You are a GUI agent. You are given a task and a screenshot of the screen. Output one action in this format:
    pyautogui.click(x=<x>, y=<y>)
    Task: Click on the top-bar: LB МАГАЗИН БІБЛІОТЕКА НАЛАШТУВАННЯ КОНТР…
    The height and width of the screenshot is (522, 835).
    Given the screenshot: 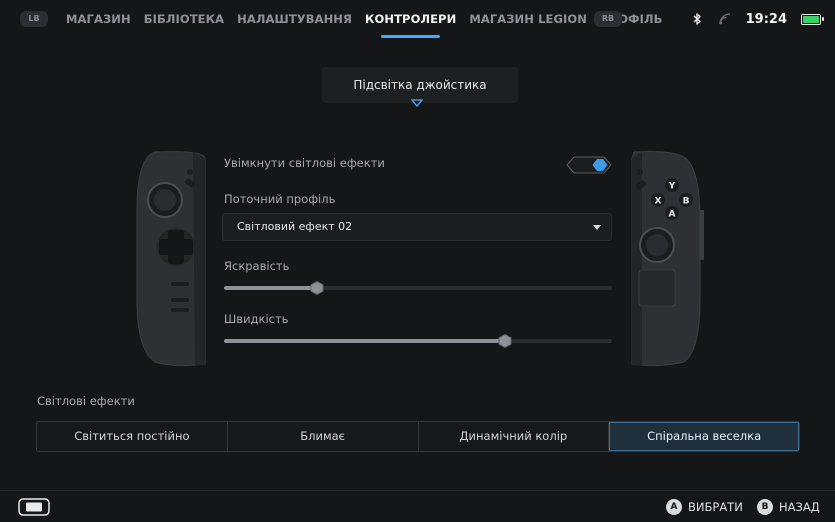 What is the action you would take?
    pyautogui.click(x=417, y=19)
    